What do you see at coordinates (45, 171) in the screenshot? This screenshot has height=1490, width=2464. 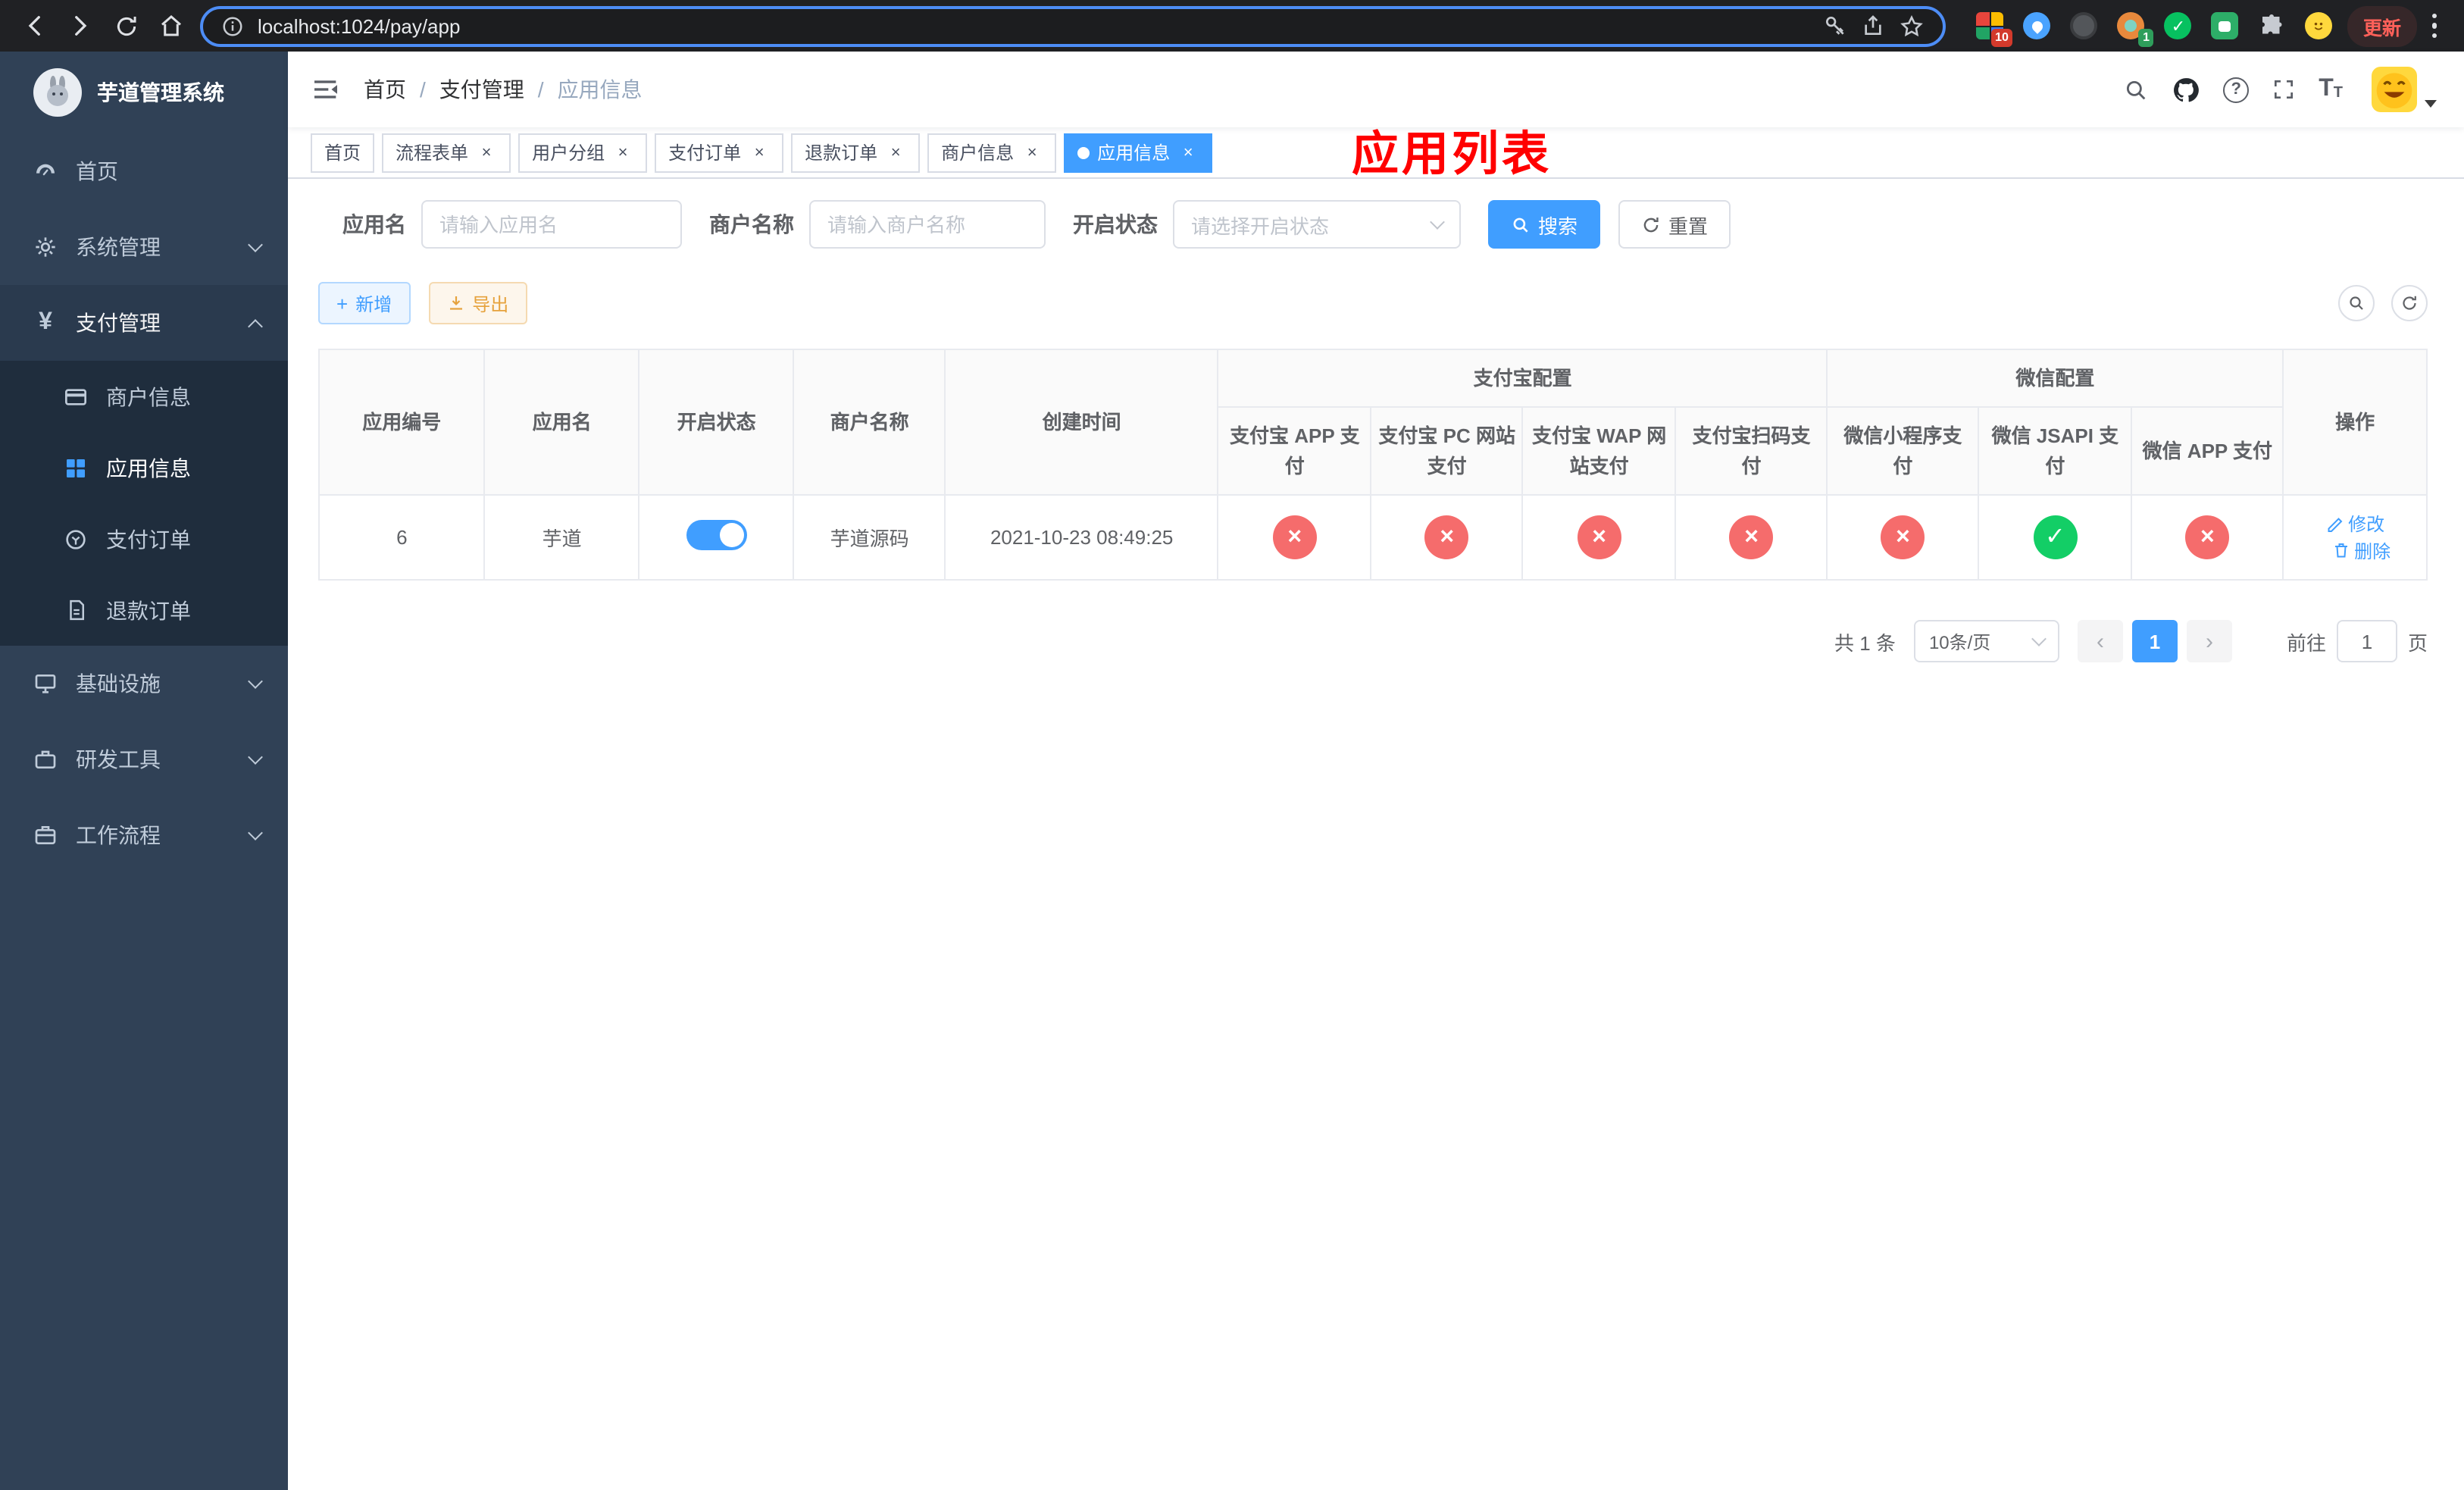 I see `dashboard-icon` at bounding box center [45, 171].